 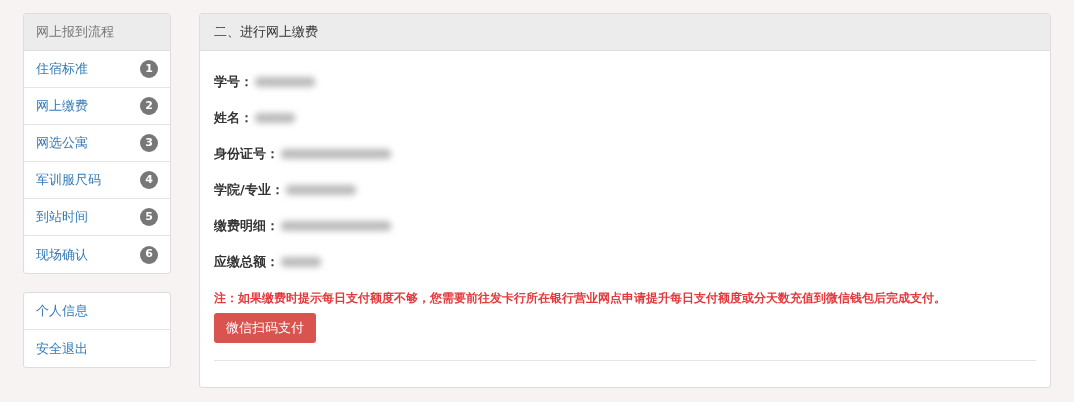 What do you see at coordinates (97, 348) in the screenshot?
I see `menu-item: 安全退出` at bounding box center [97, 348].